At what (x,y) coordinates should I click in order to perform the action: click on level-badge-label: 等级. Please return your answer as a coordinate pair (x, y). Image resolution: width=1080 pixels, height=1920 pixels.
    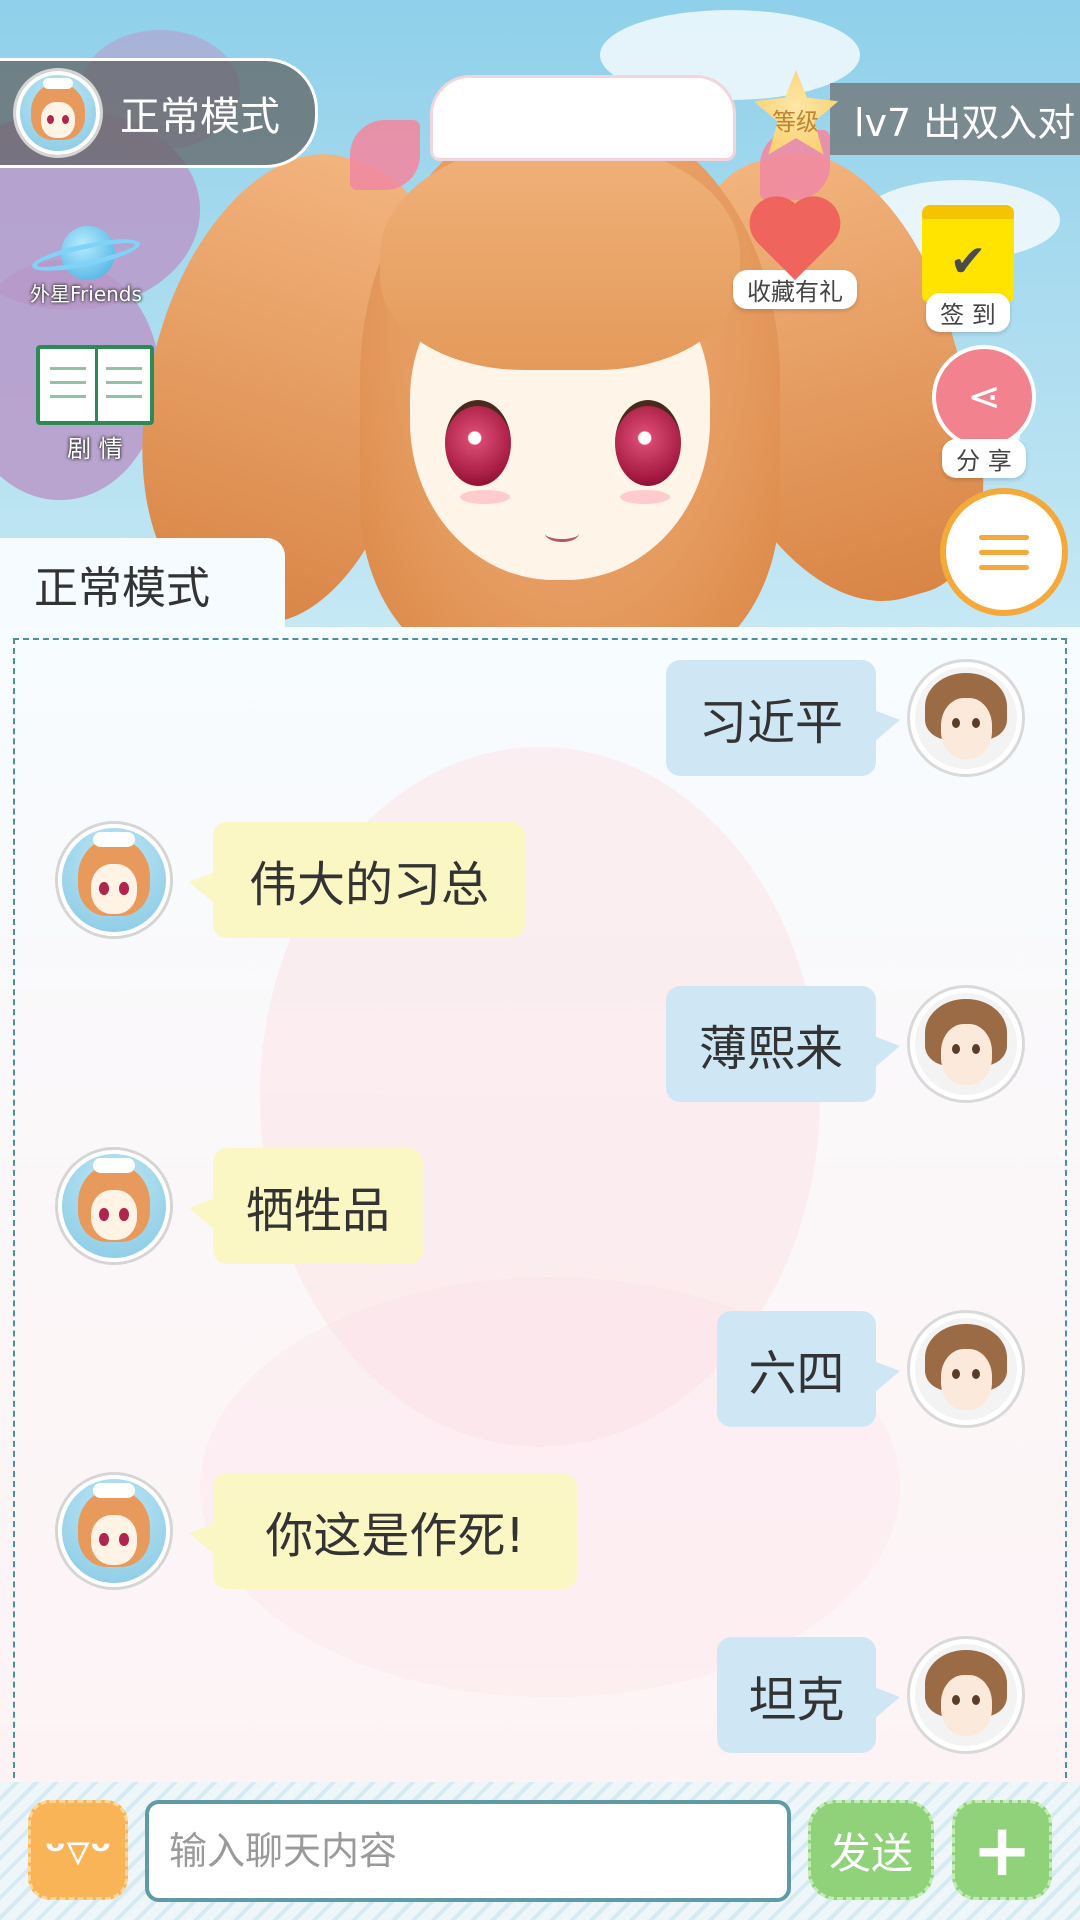
    Looking at the image, I should click on (796, 121).